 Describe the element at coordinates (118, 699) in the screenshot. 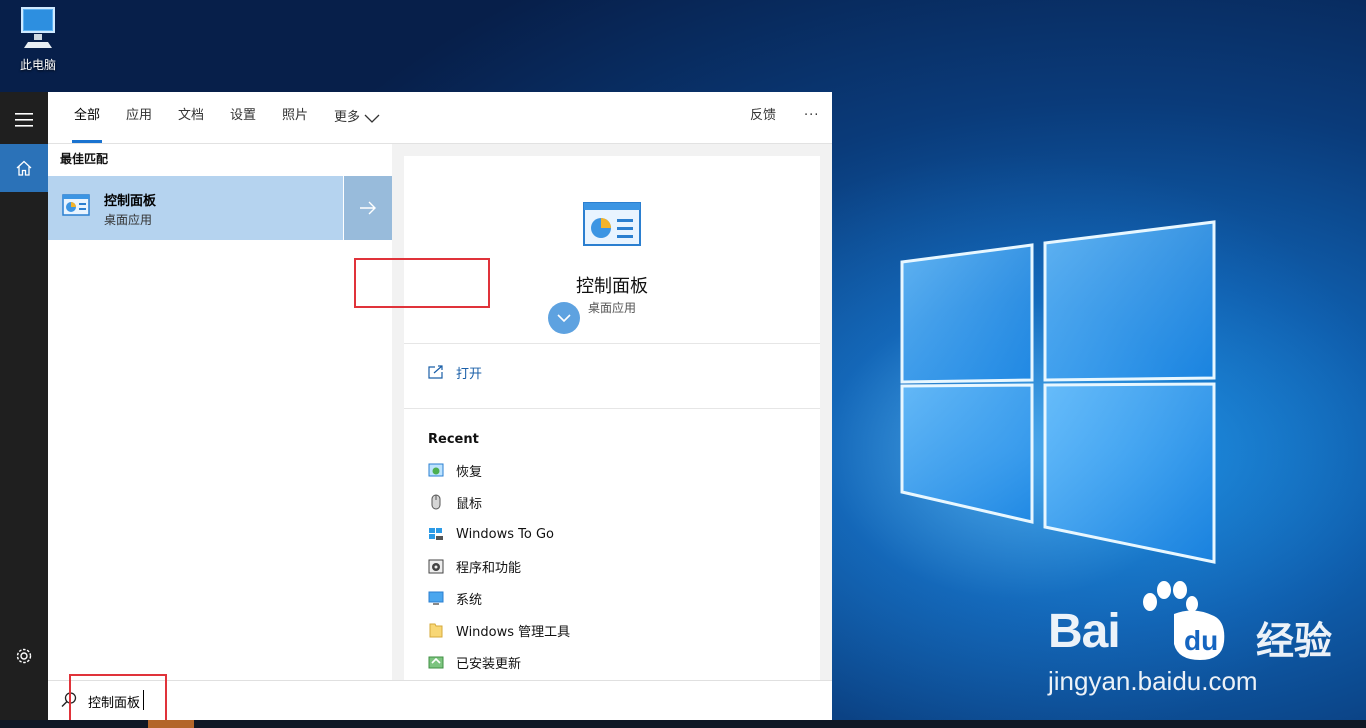

I see `annotation-box-search` at that location.